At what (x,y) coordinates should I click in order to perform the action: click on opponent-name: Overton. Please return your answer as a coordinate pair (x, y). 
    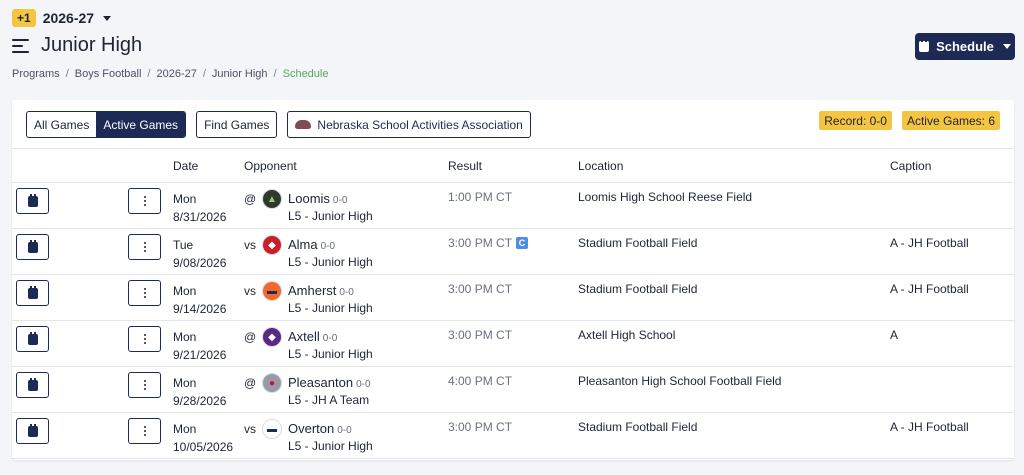
    Looking at the image, I should click on (311, 428).